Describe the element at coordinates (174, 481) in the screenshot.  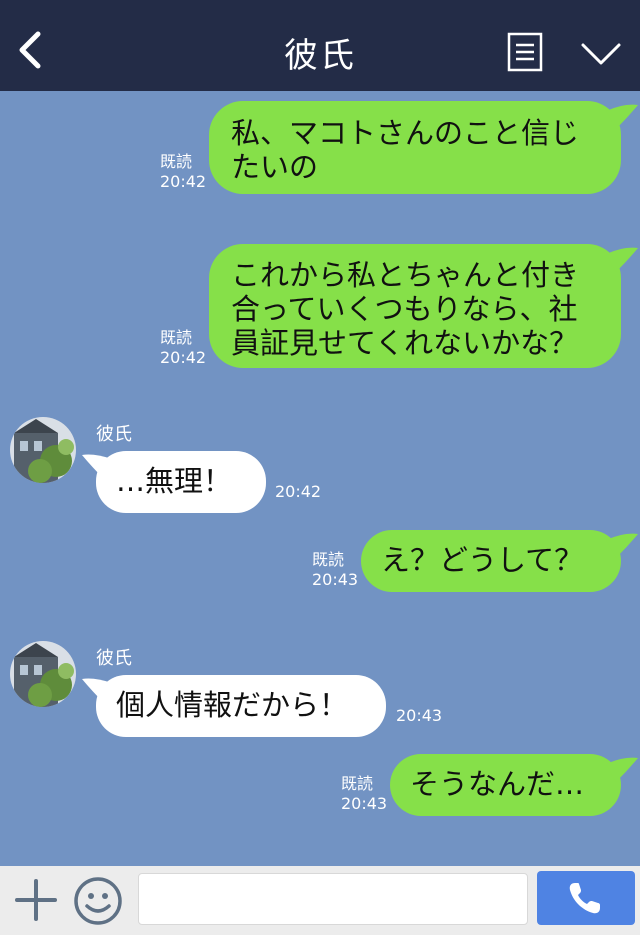
I see `message-line: …無理！` at that location.